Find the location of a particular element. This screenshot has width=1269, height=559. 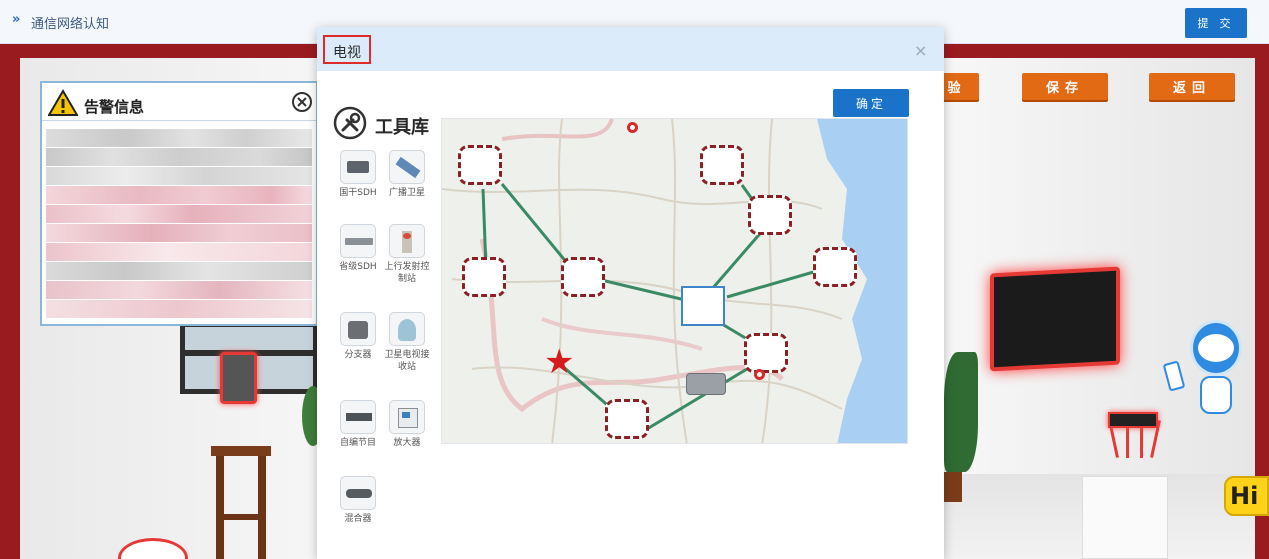

plant-right is located at coordinates (961, 412).